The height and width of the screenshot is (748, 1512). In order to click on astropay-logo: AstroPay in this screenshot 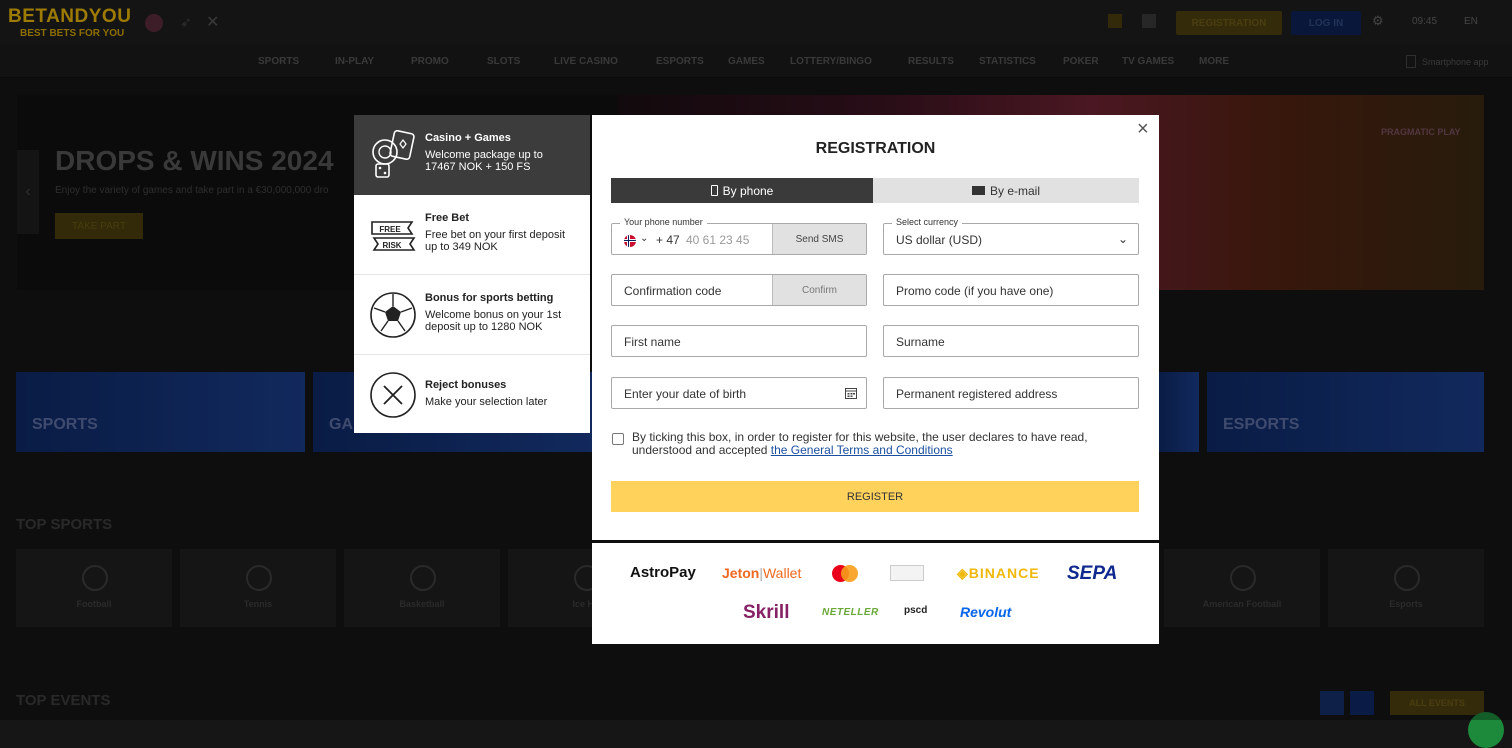, I will do `click(663, 572)`.